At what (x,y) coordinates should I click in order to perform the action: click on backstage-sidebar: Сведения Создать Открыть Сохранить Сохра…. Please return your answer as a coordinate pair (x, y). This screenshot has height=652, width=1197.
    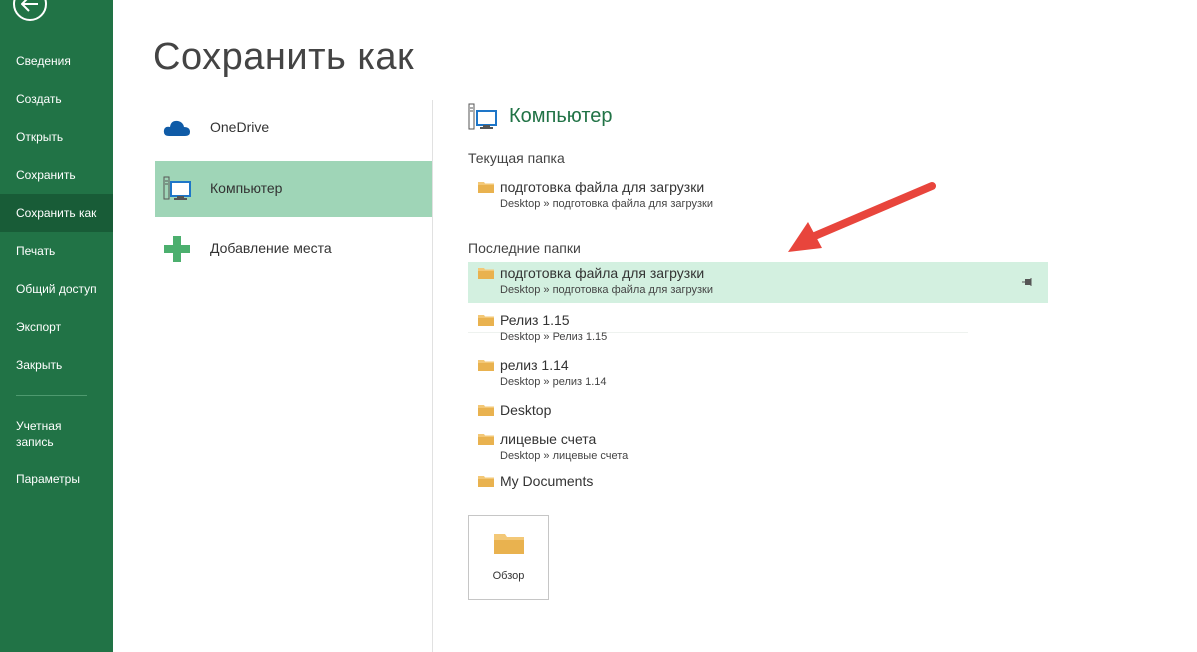
    Looking at the image, I should click on (56, 326).